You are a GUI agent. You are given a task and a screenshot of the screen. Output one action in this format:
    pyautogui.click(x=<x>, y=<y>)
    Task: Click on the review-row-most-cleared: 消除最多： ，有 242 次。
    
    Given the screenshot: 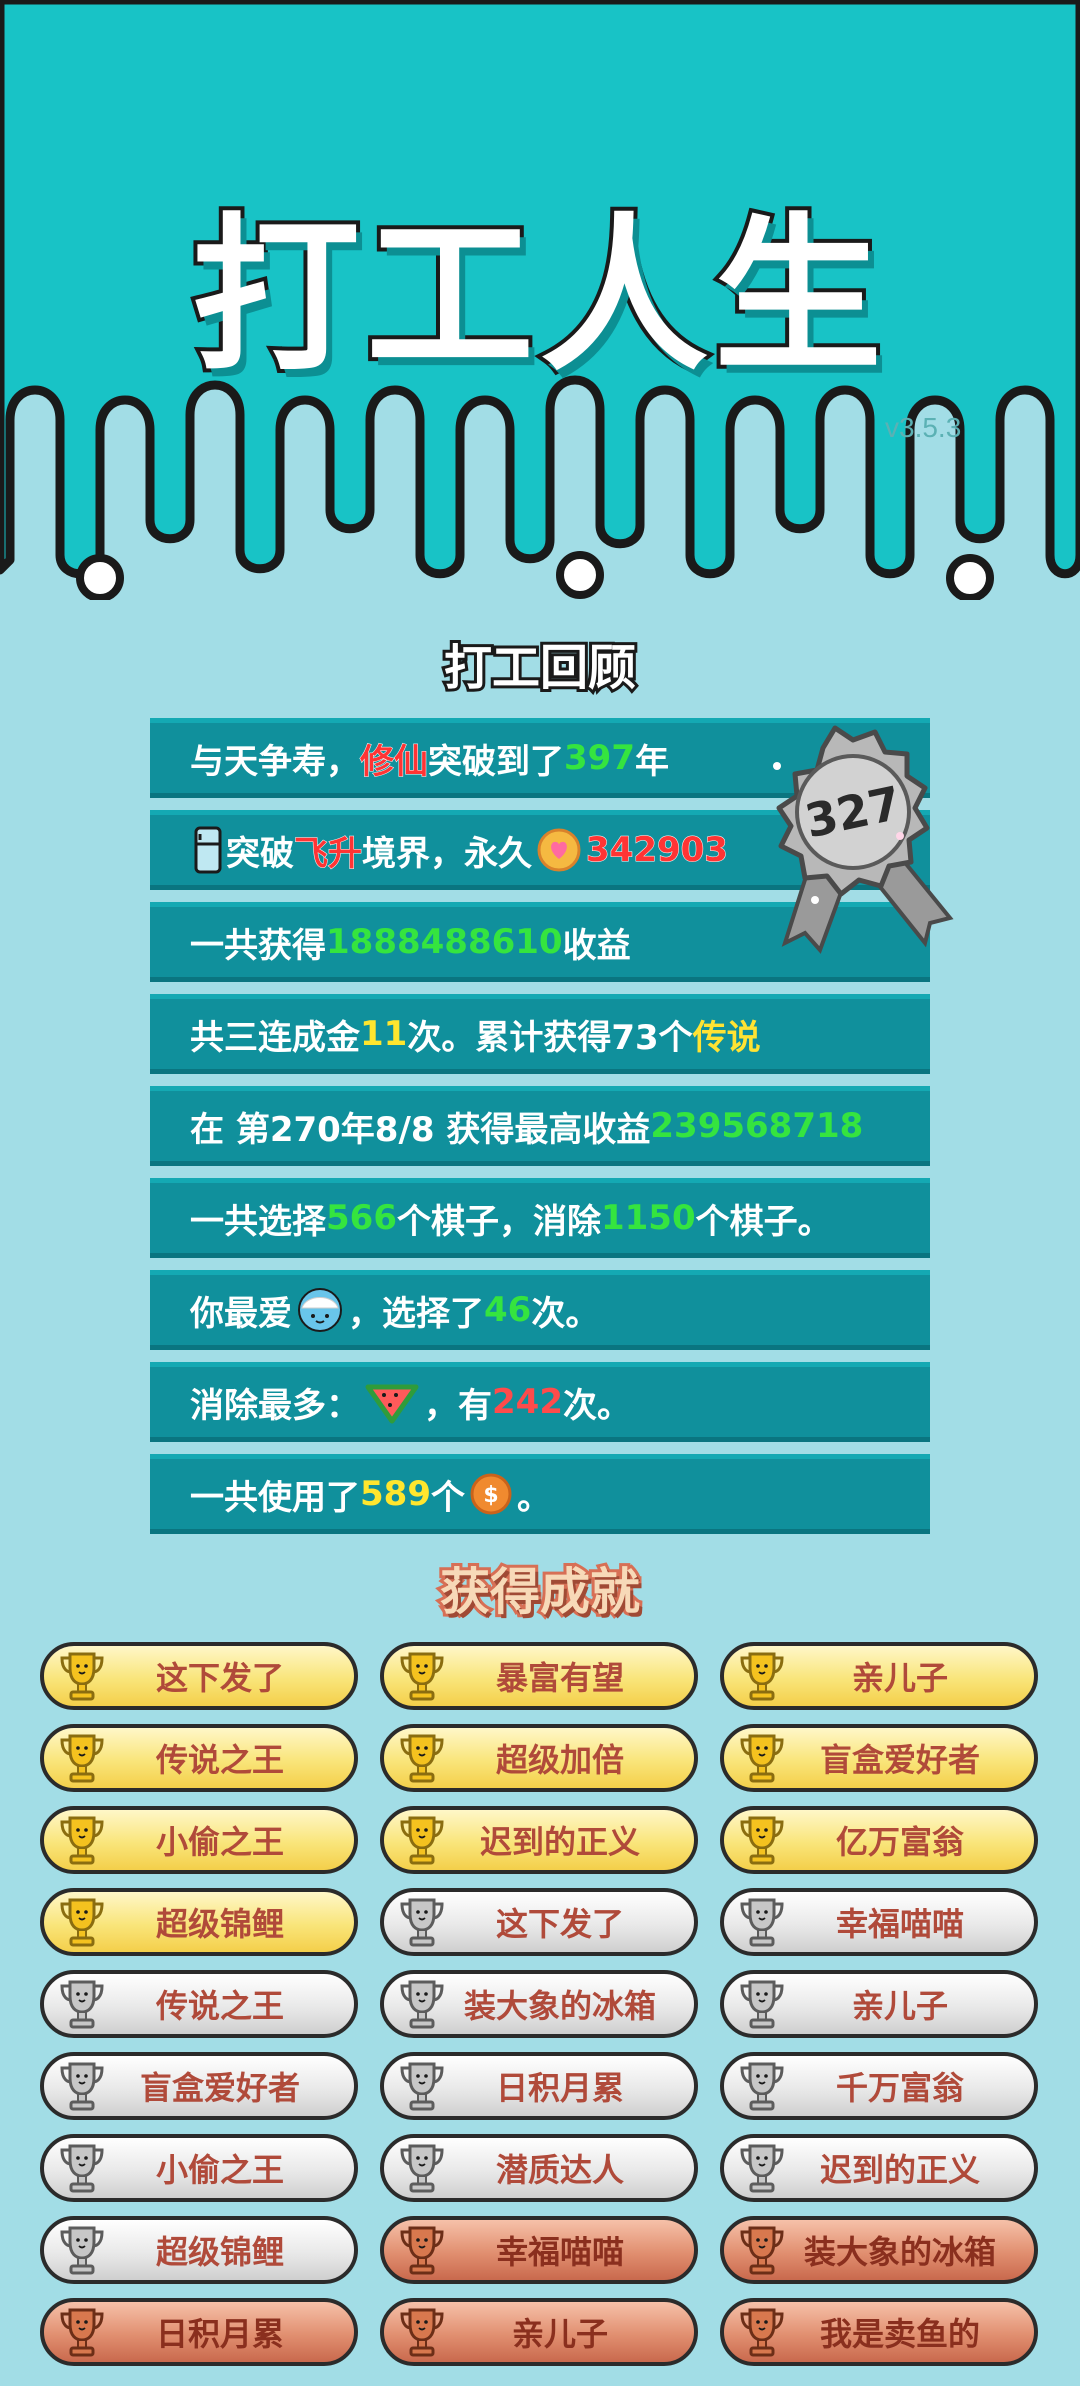 What is the action you would take?
    pyautogui.click(x=540, y=1402)
    